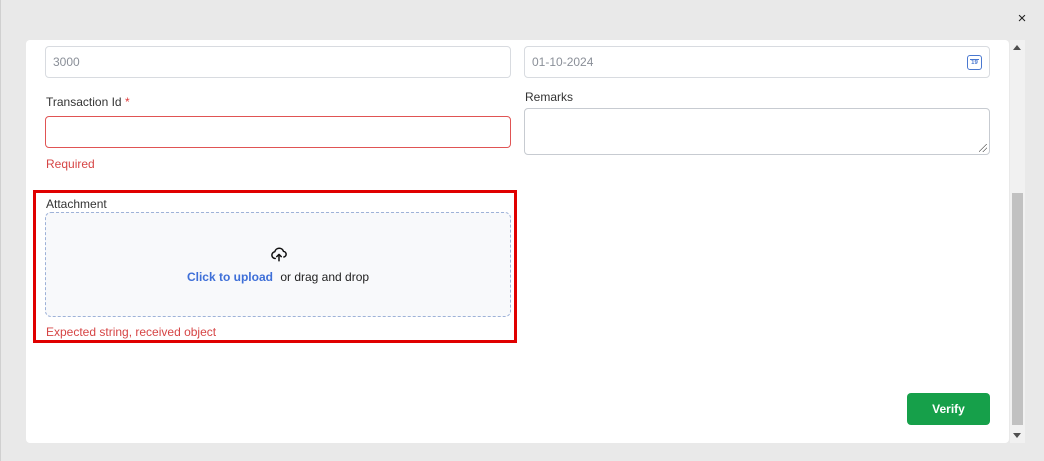 The width and height of the screenshot is (1044, 461). I want to click on cloud-upload-icon, so click(279, 254).